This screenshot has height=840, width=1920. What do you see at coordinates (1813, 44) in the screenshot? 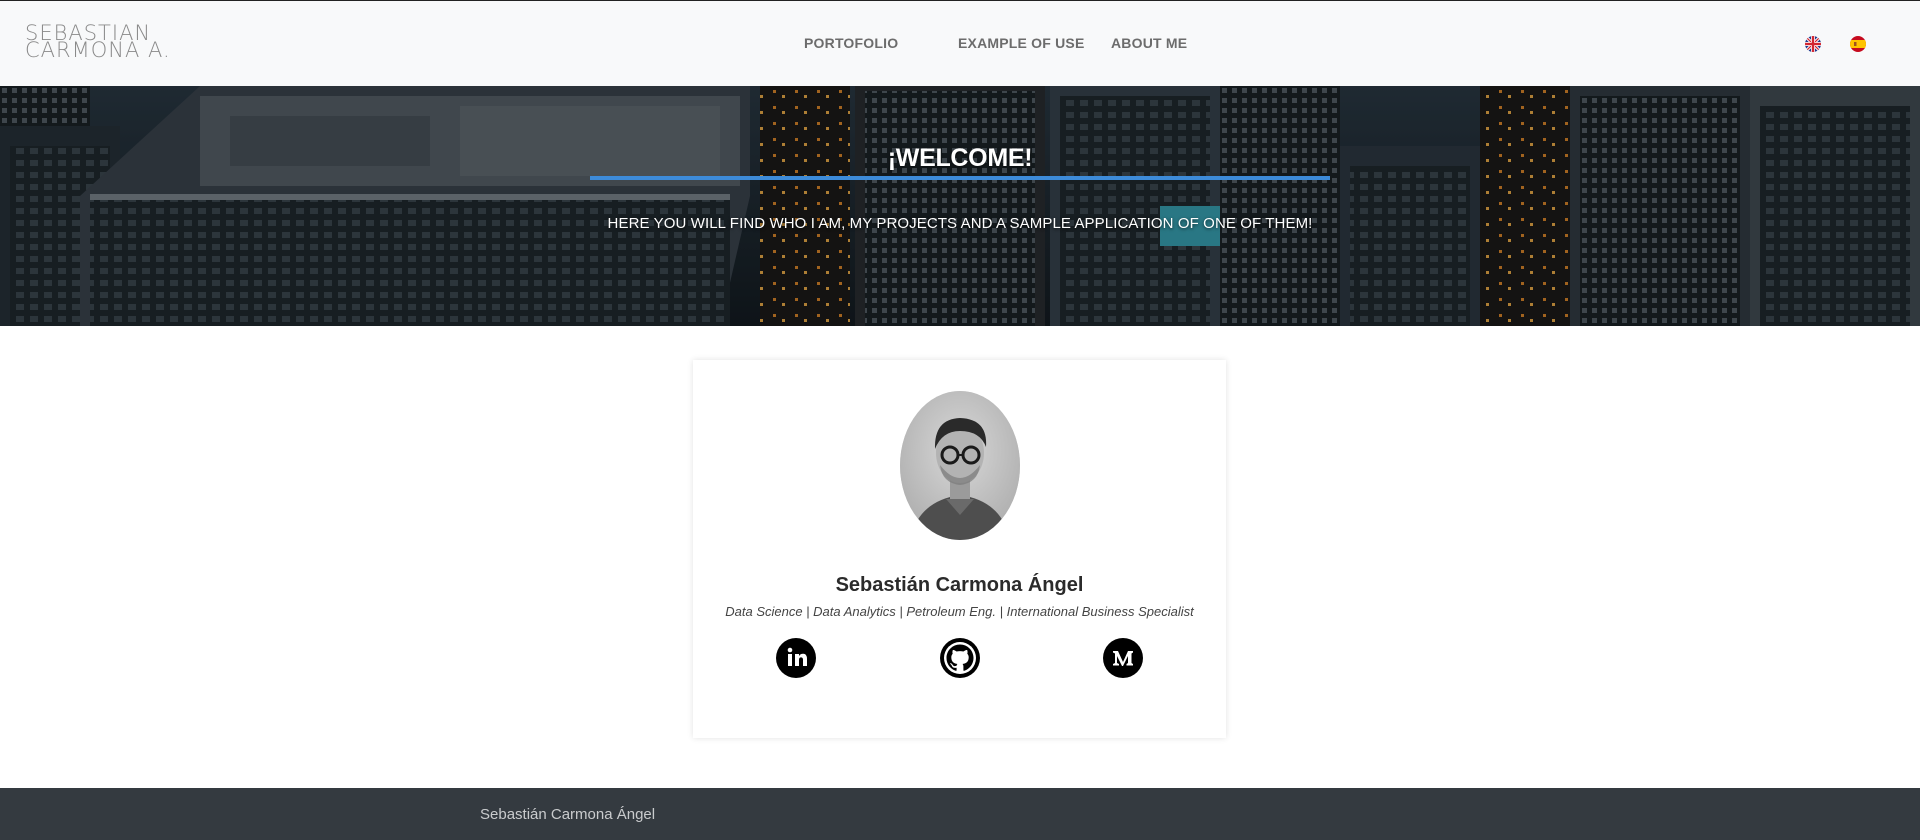
I see `english-flag-icon` at bounding box center [1813, 44].